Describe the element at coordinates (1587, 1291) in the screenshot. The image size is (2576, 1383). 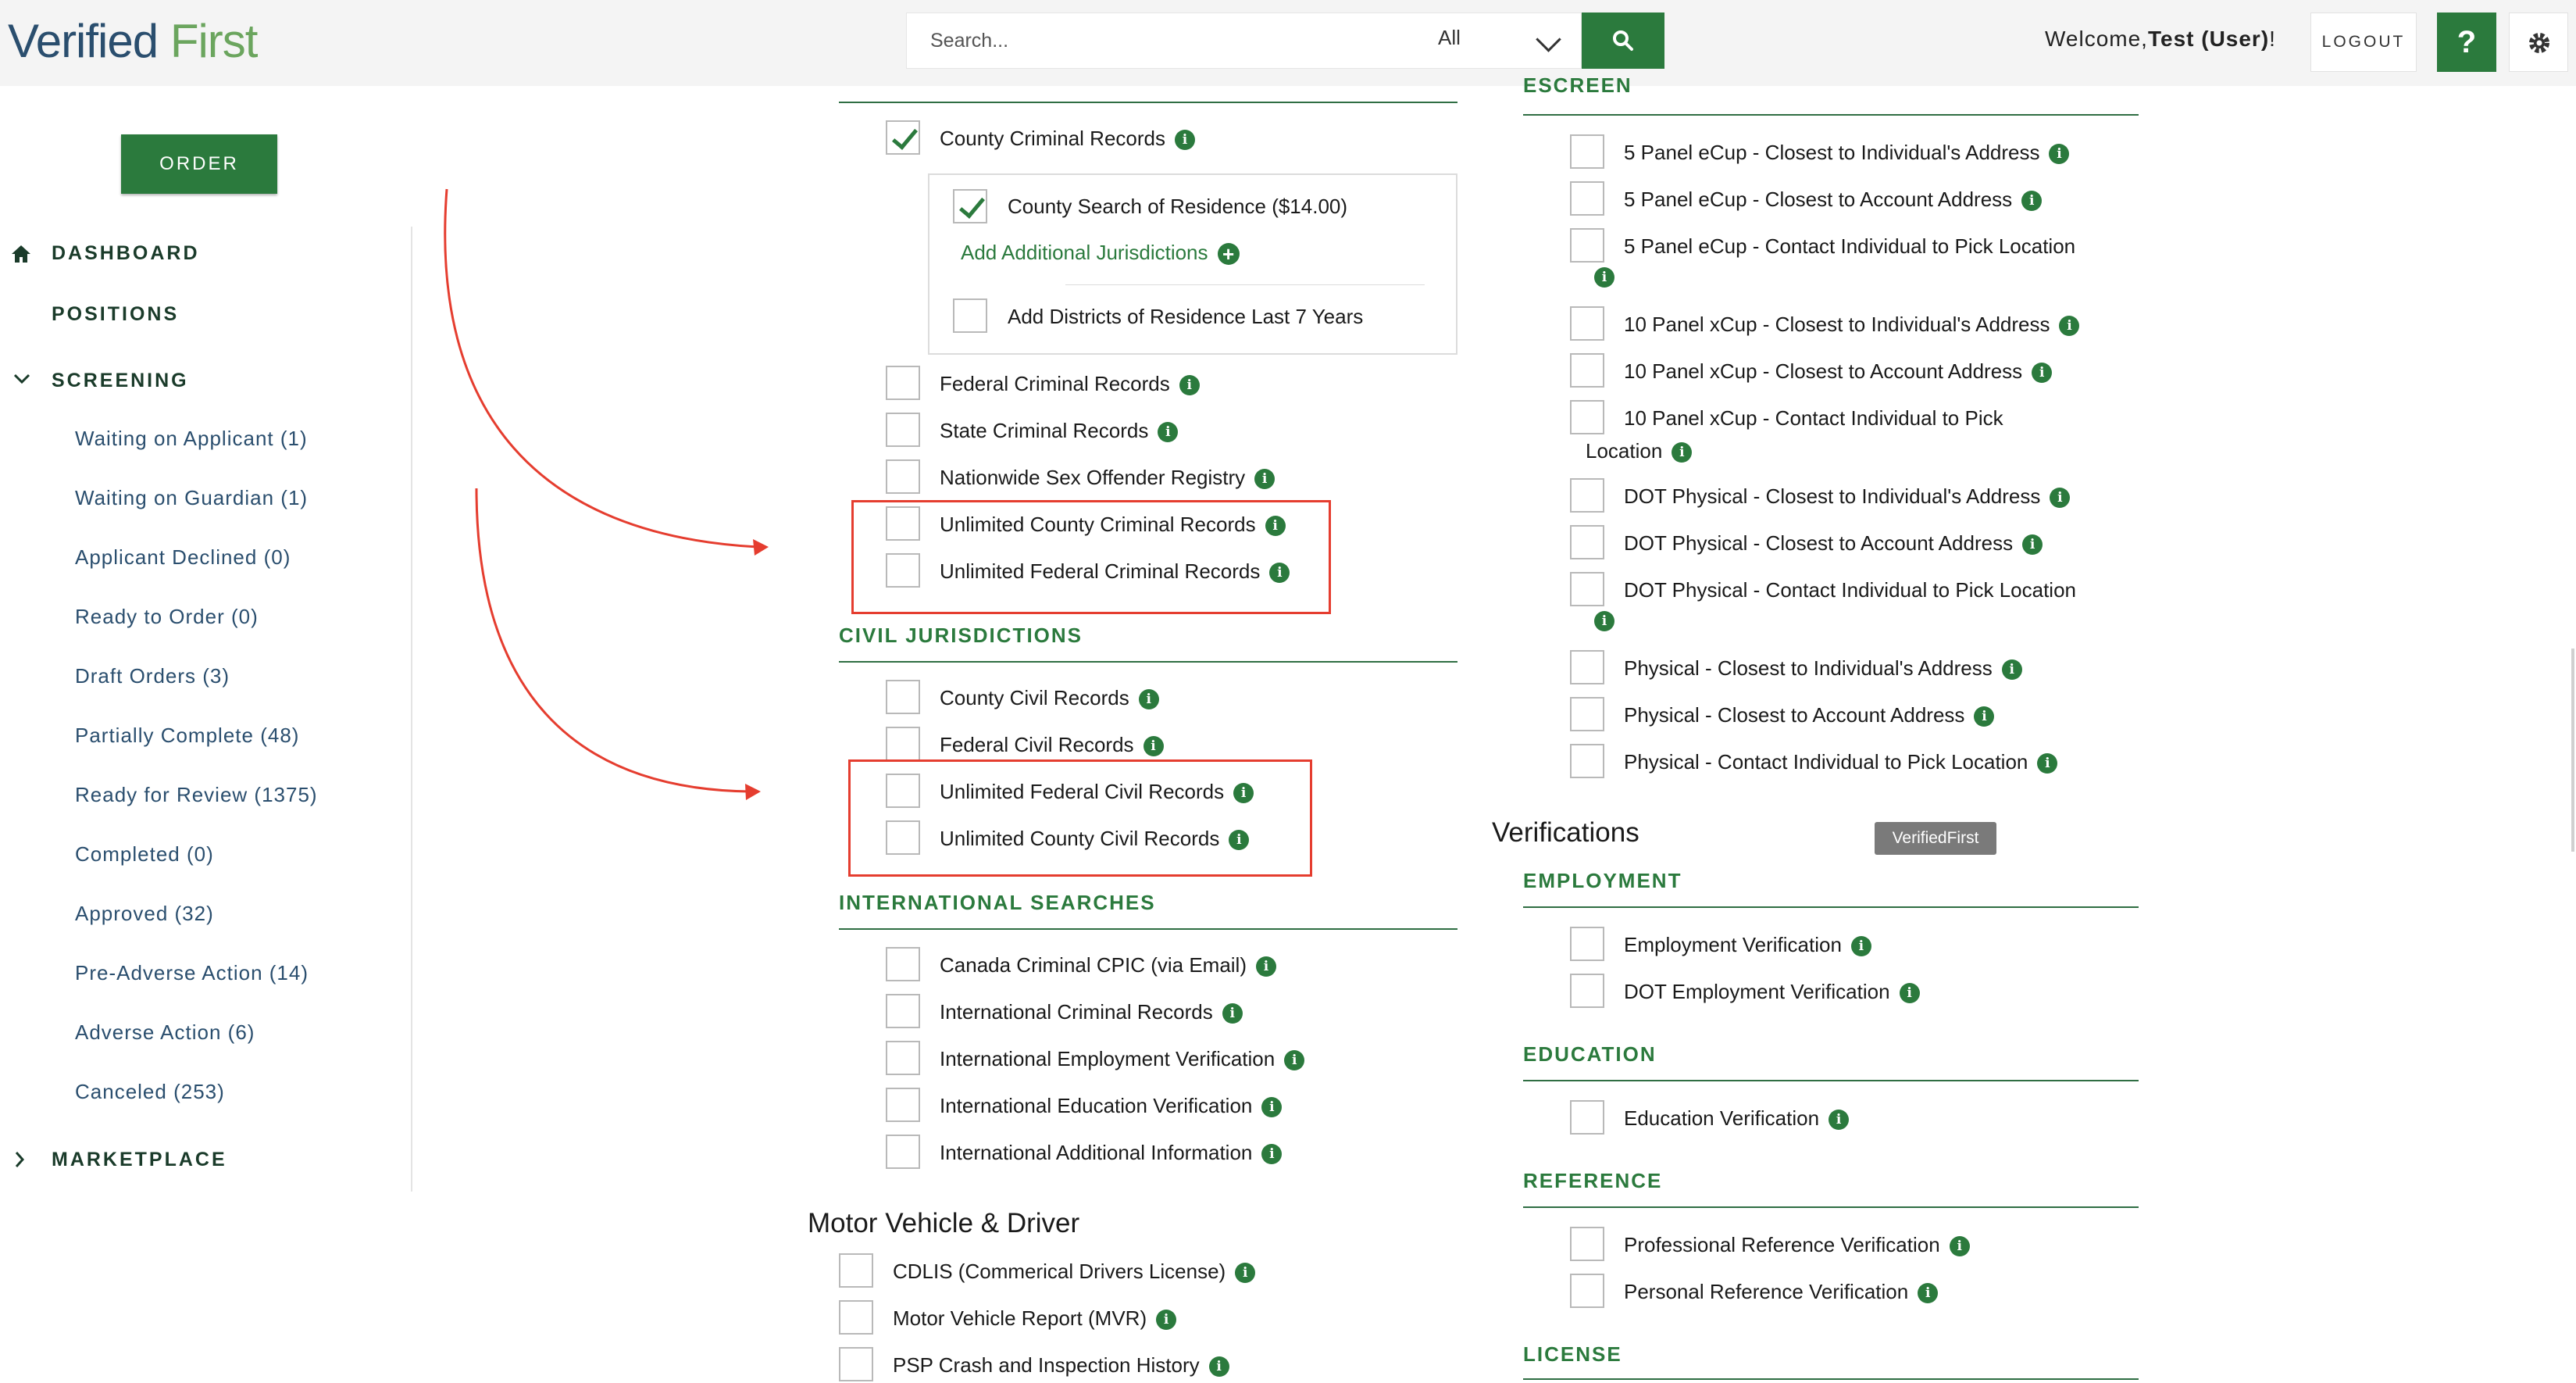
I see `checkbox-personal-reference` at that location.